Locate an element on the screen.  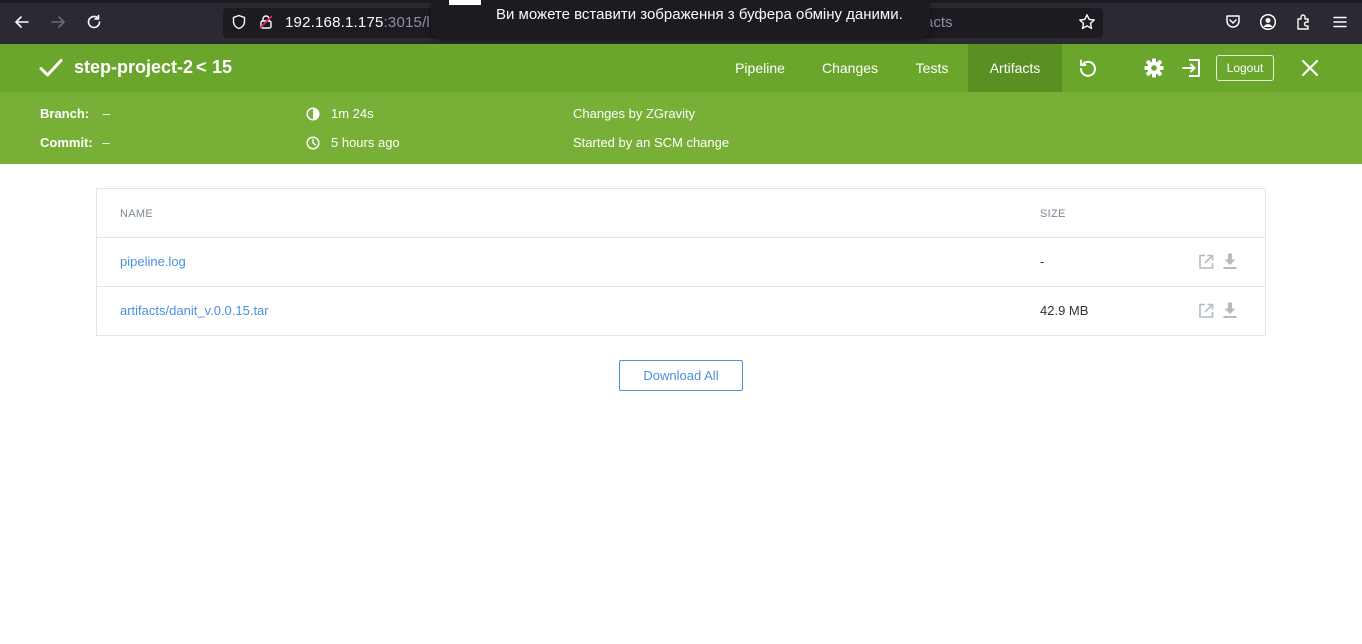
forward-arrow-icon is located at coordinates (58, 22).